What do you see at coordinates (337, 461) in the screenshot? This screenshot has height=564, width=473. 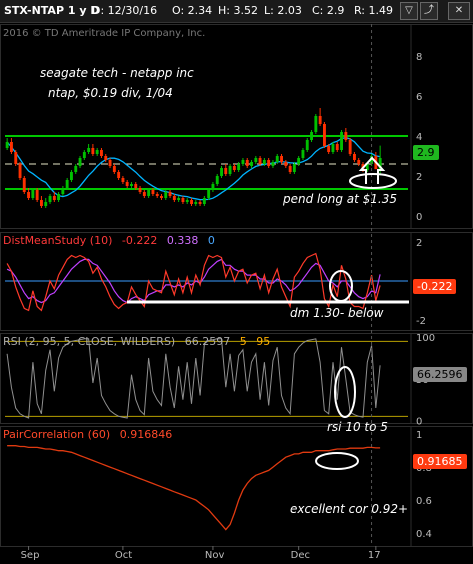 I see `corr-ellipse` at bounding box center [337, 461].